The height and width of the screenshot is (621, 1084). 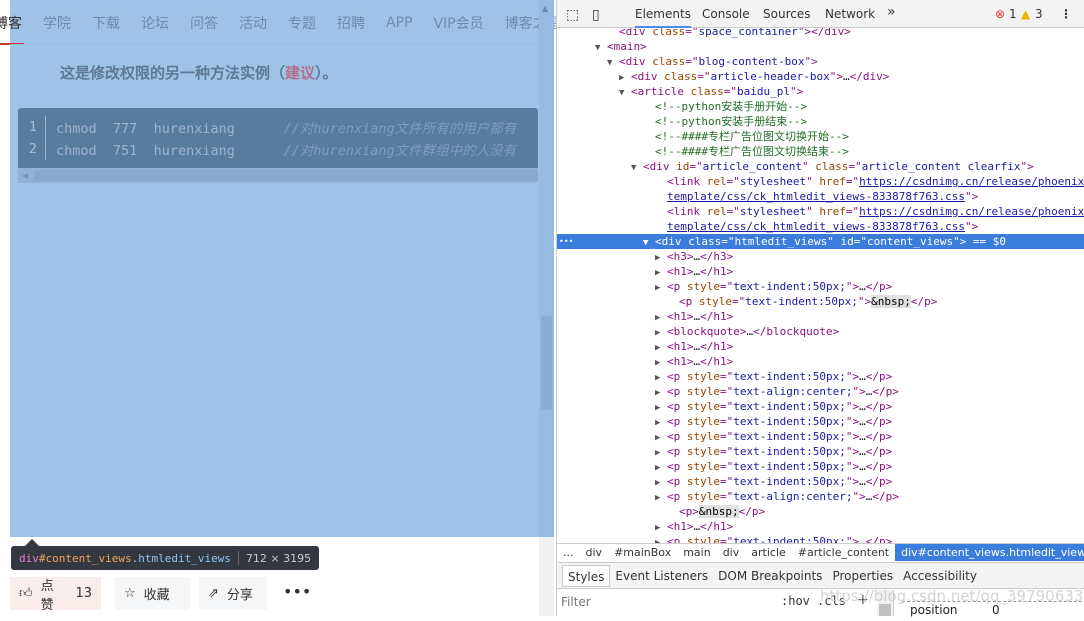 What do you see at coordinates (566, 241) in the screenshot?
I see `selected-node-ellipsis: •••` at bounding box center [566, 241].